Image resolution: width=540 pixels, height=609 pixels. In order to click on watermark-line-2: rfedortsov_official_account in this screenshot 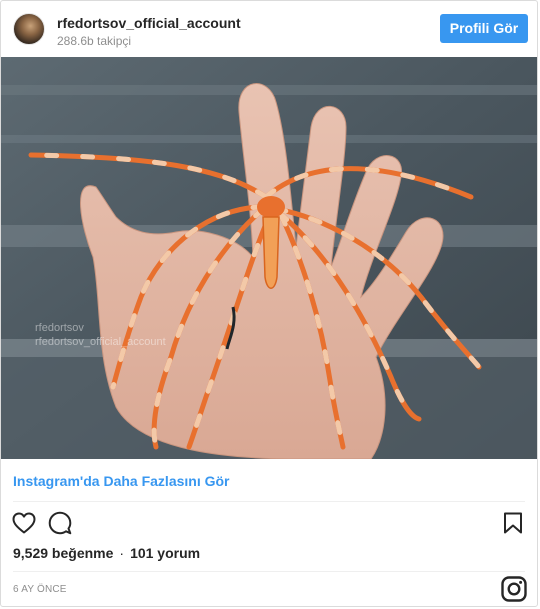, I will do `click(100, 342)`.